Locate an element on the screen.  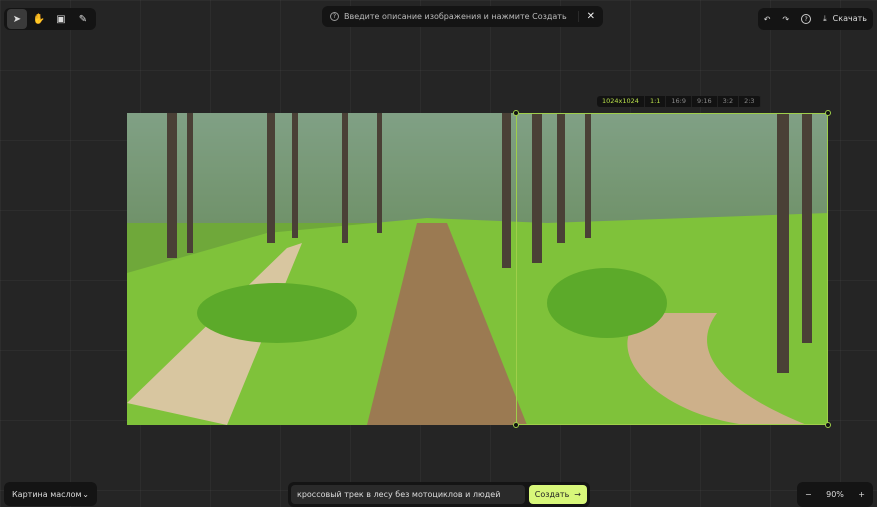
zoom-out-button: − is located at coordinates (808, 494).